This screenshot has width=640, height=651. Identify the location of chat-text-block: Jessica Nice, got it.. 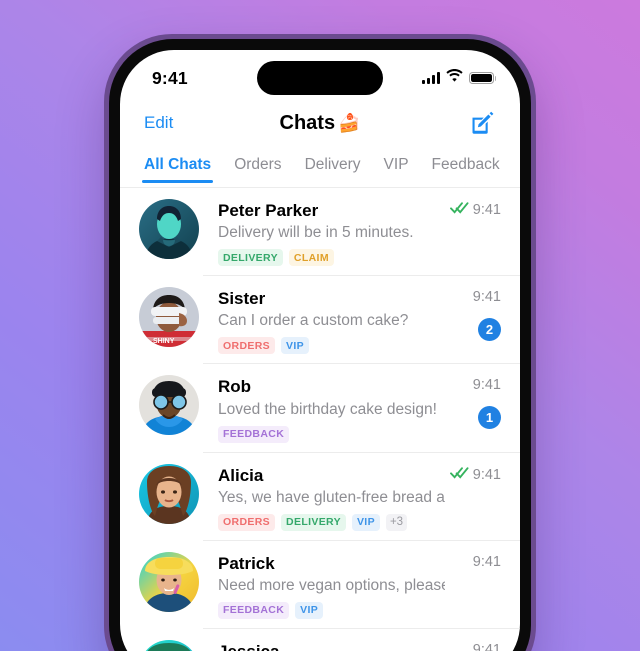
(331, 645).